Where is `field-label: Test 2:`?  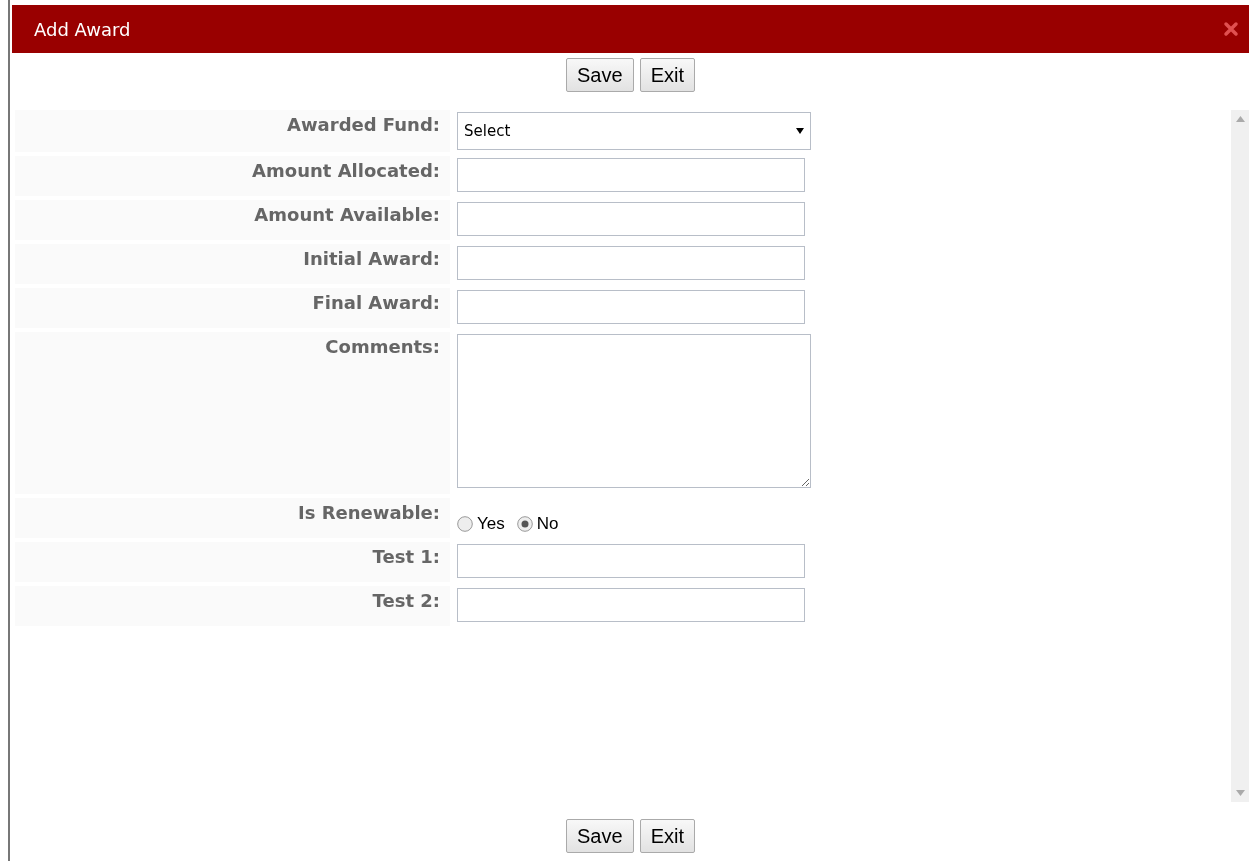
field-label: Test 2: is located at coordinates (232, 606).